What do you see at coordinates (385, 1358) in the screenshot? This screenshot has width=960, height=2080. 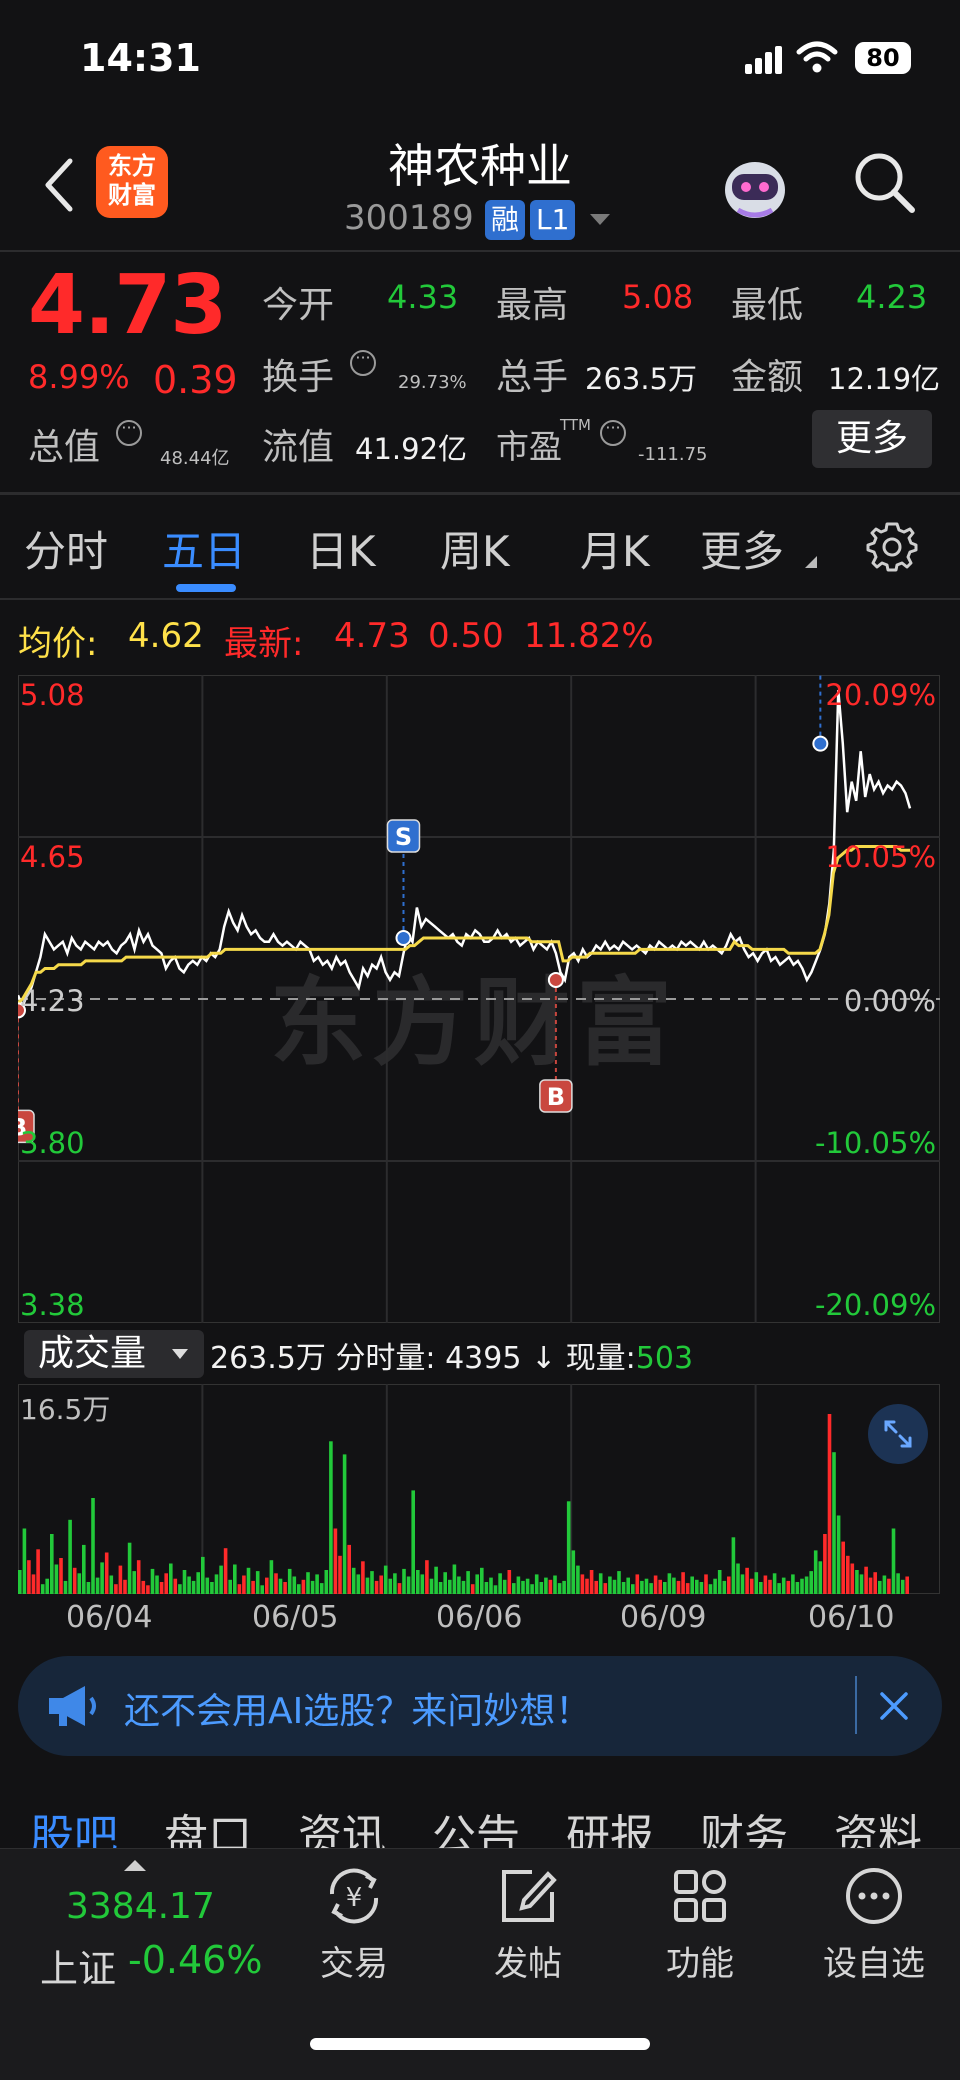 I see `segment-volume-label: 分时量:` at bounding box center [385, 1358].